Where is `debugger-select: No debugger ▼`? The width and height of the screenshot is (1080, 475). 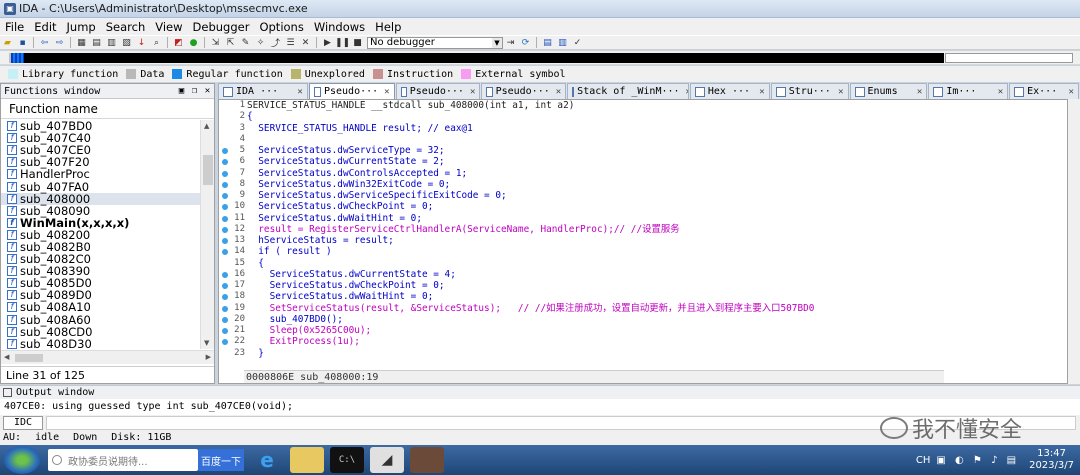 debugger-select: No debugger ▼ is located at coordinates (435, 42).